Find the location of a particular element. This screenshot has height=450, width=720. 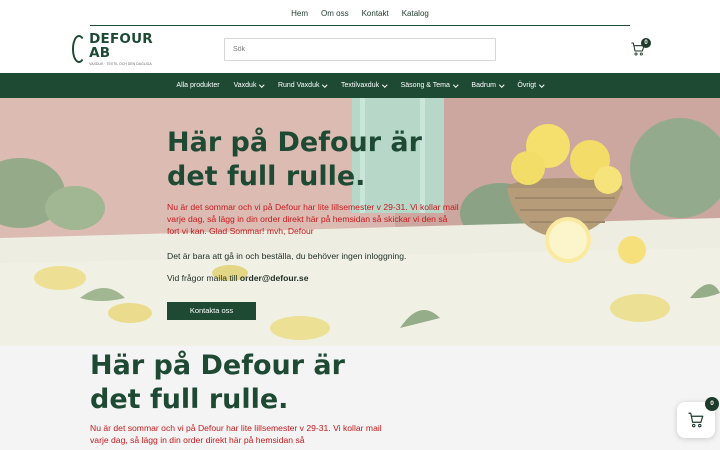

top-link-hem: Hem is located at coordinates (299, 13).